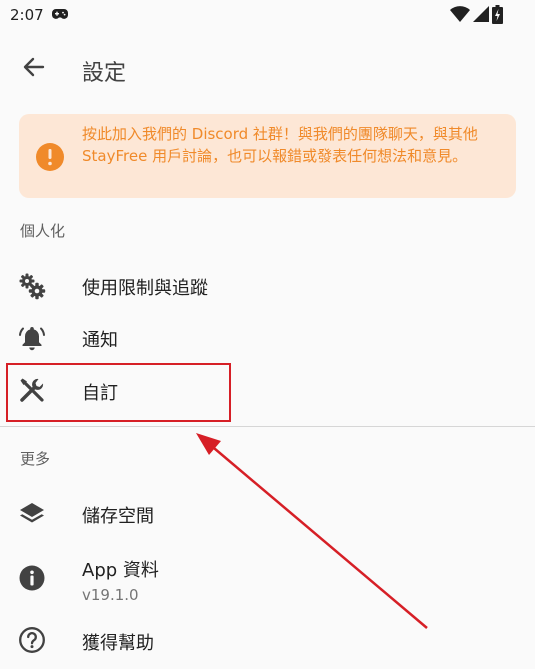  Describe the element at coordinates (497, 14) in the screenshot. I see `battery-charging-icon` at that location.